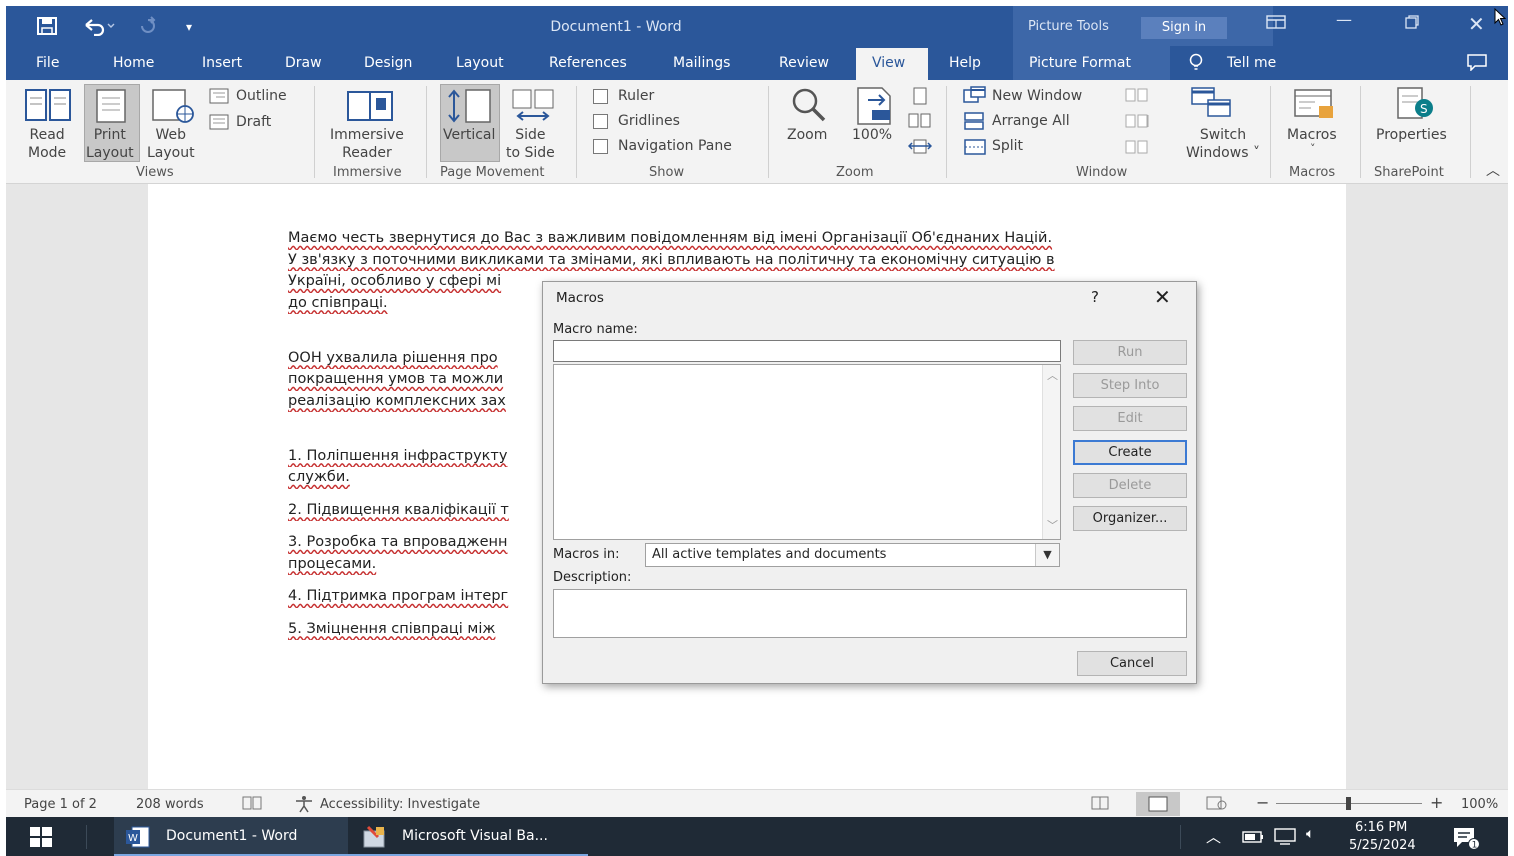  Describe the element at coordinates (1100, 805) in the screenshot. I see `focus-icon` at that location.